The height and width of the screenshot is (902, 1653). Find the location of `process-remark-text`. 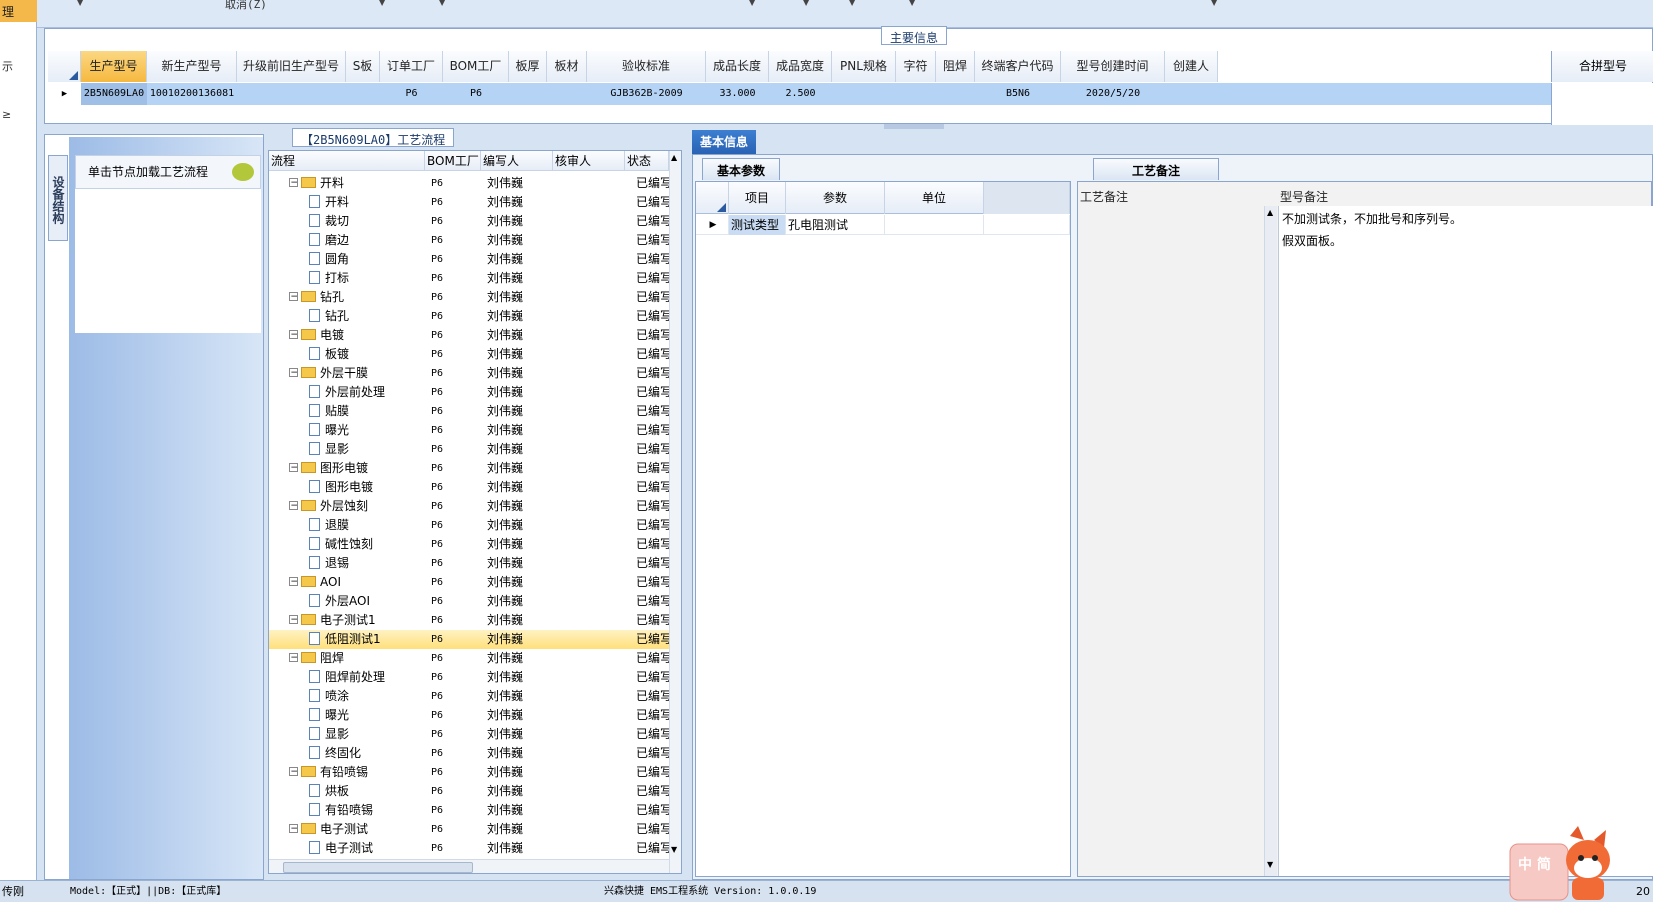

process-remark-text is located at coordinates (1171, 541).